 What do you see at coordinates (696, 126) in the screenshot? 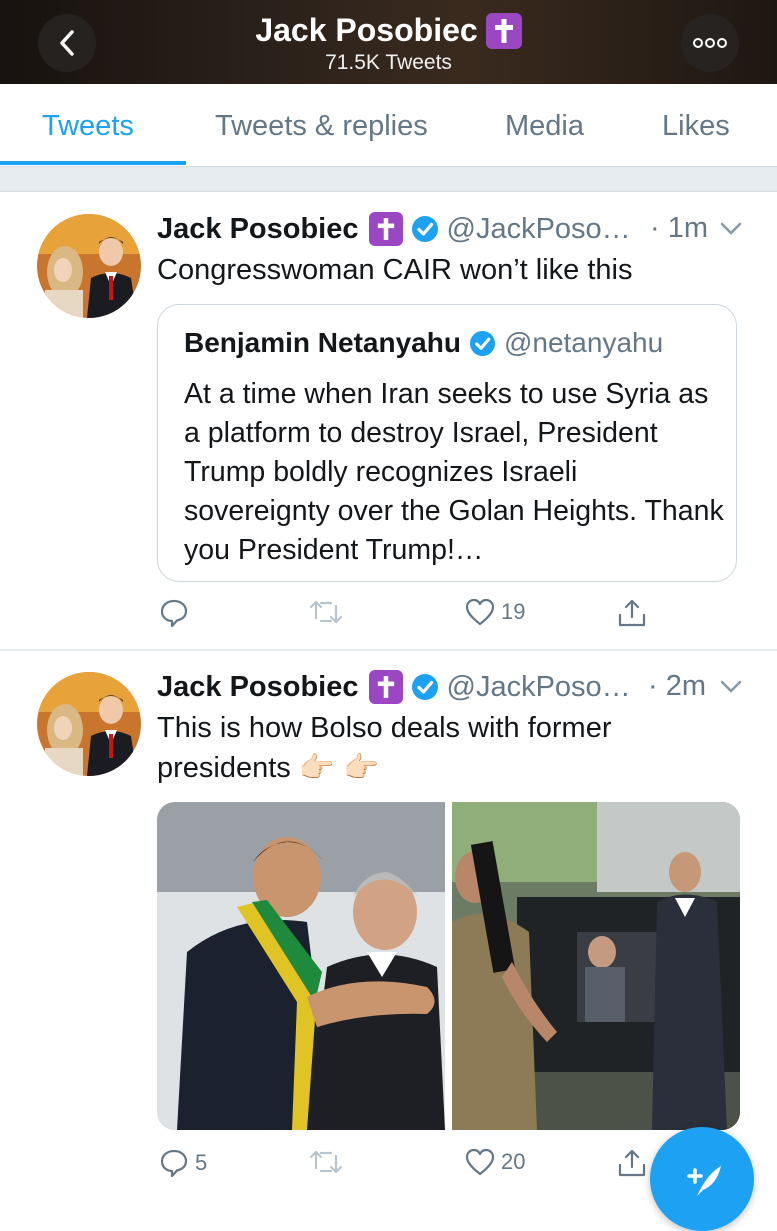
I see `tab-likes: Likes` at bounding box center [696, 126].